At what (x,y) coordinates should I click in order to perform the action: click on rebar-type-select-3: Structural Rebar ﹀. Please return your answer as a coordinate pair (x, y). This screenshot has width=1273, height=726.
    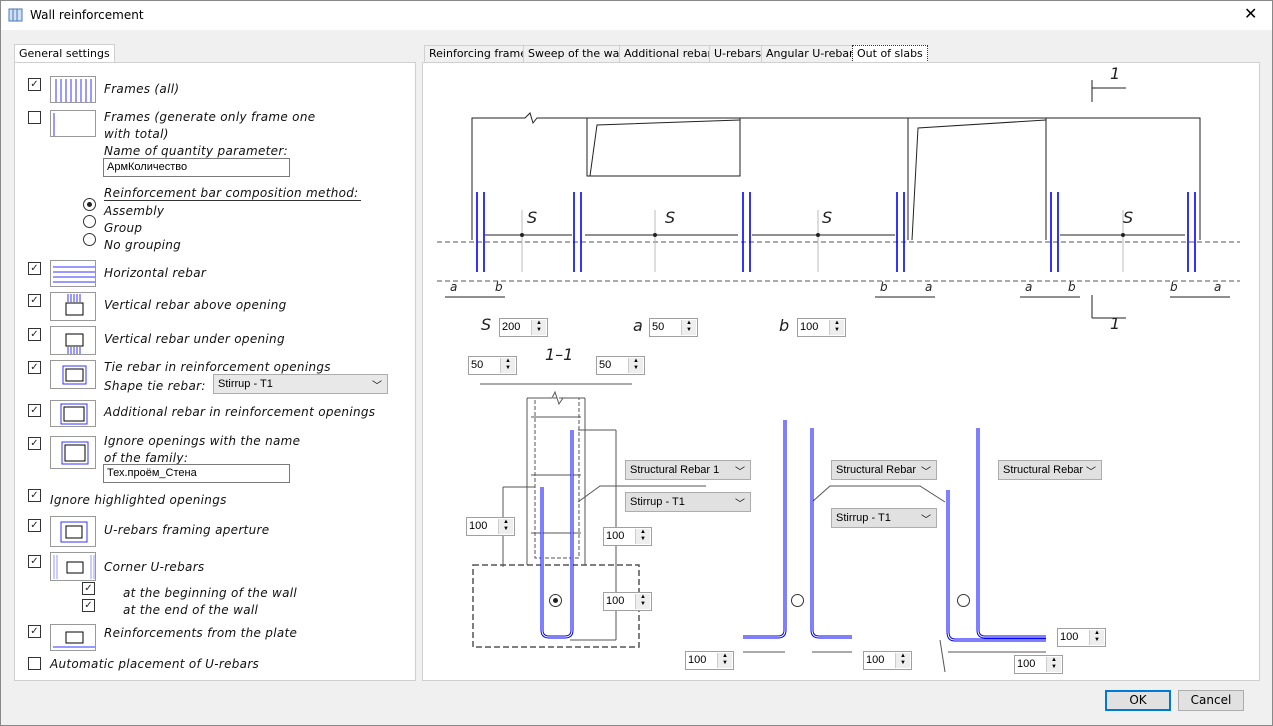
    Looking at the image, I should click on (1050, 470).